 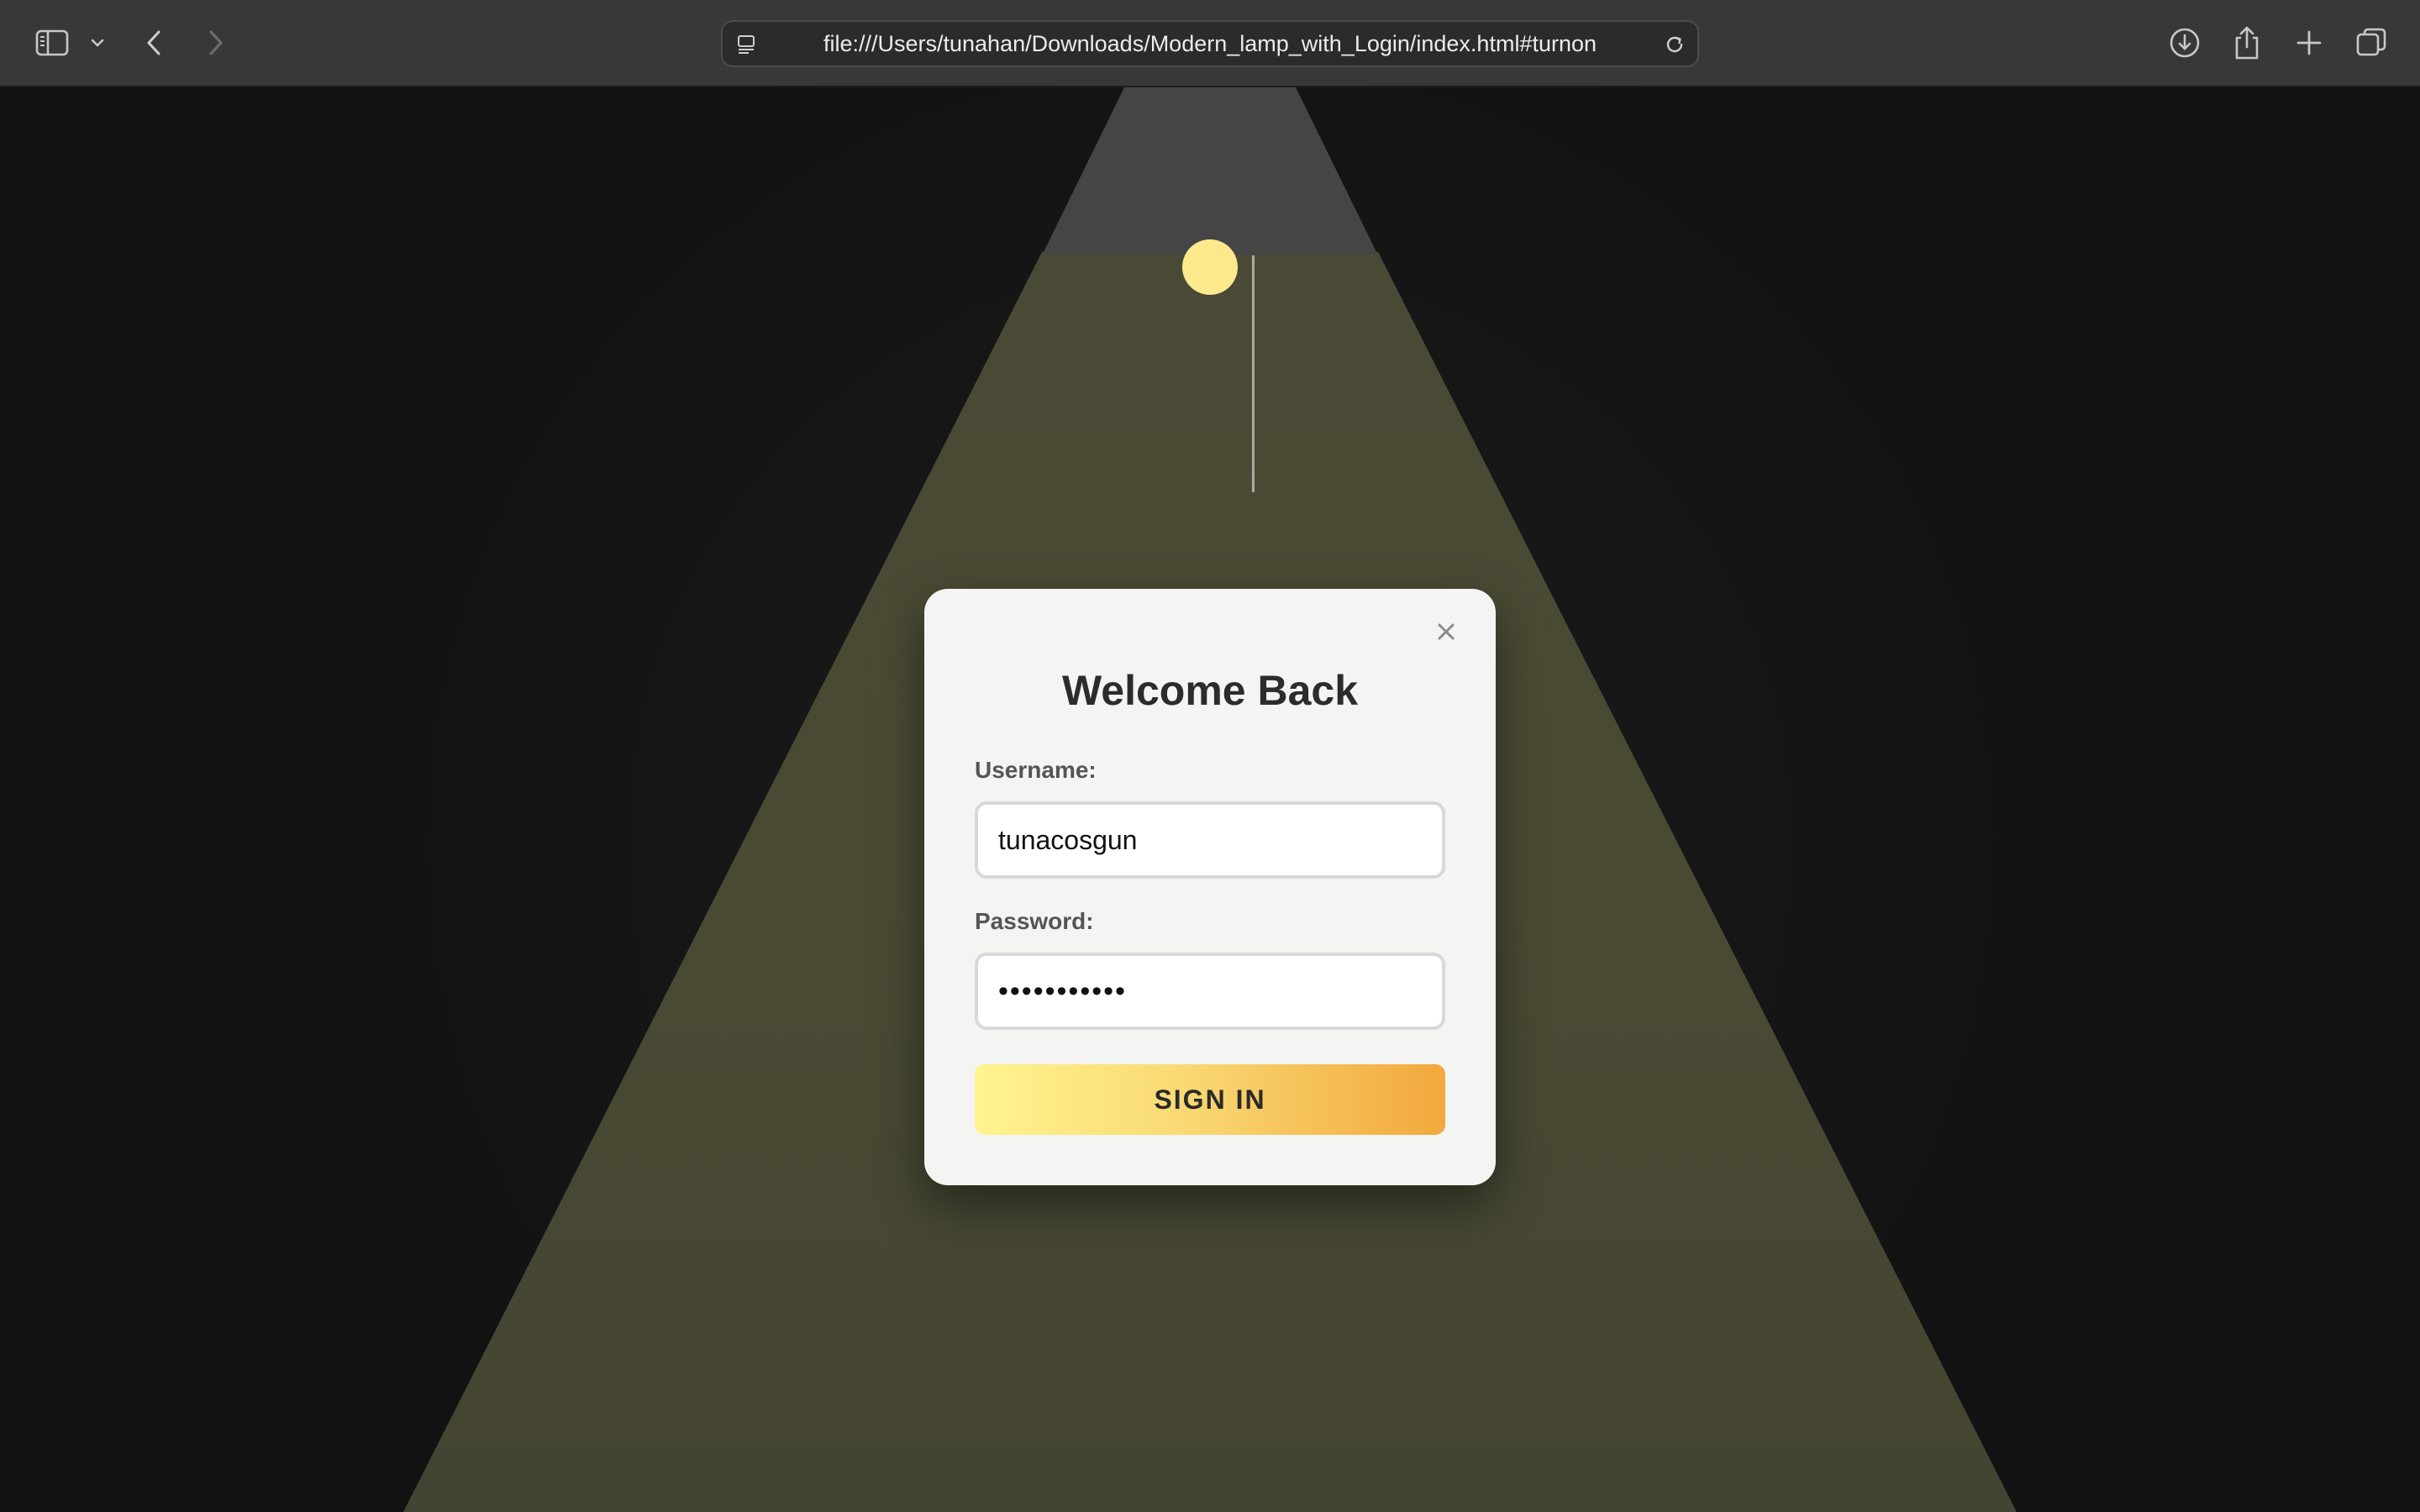 What do you see at coordinates (1675, 44) in the screenshot?
I see `reload-icon` at bounding box center [1675, 44].